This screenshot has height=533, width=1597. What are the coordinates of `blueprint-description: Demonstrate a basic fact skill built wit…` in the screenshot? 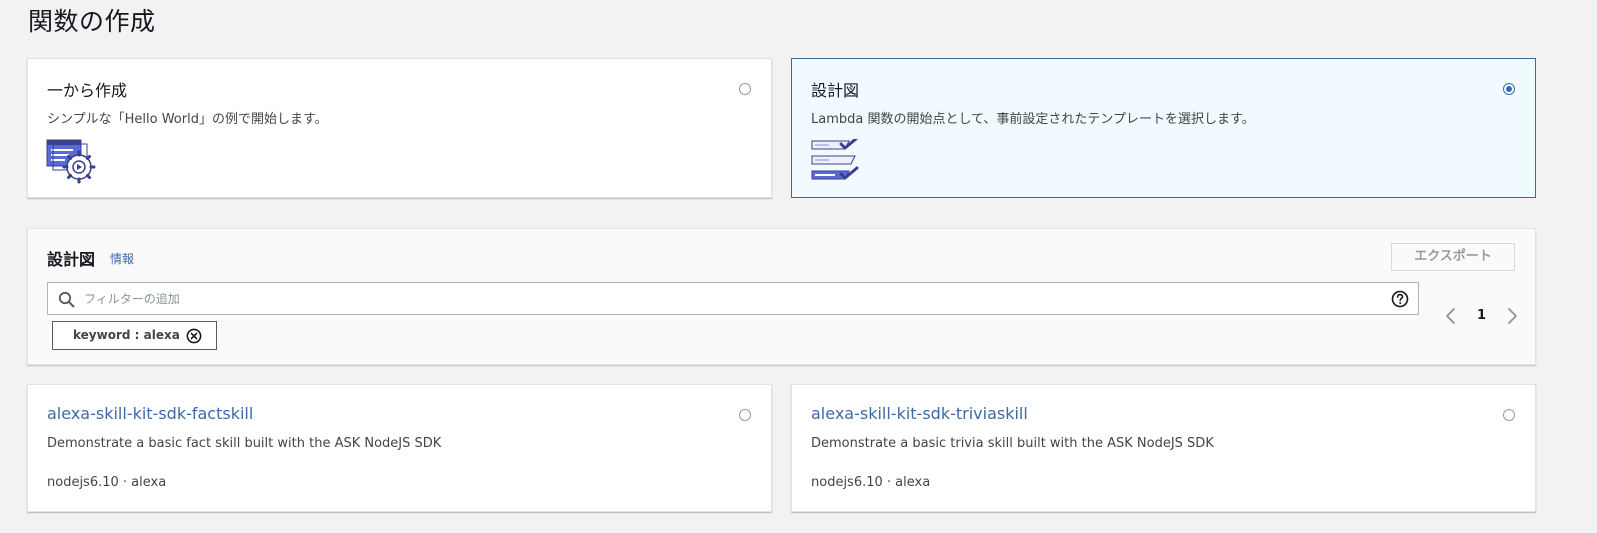 It's located at (244, 443).